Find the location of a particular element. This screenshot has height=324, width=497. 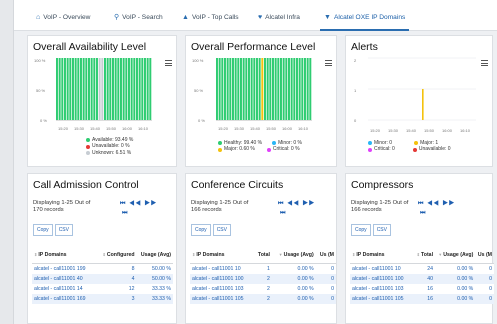

y-tick: 2 is located at coordinates (355, 60).